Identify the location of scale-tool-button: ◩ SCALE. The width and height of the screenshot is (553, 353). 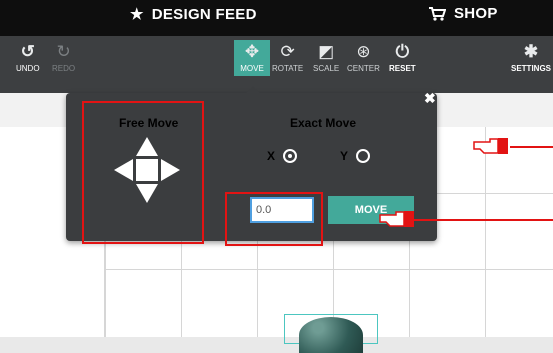
(326, 56).